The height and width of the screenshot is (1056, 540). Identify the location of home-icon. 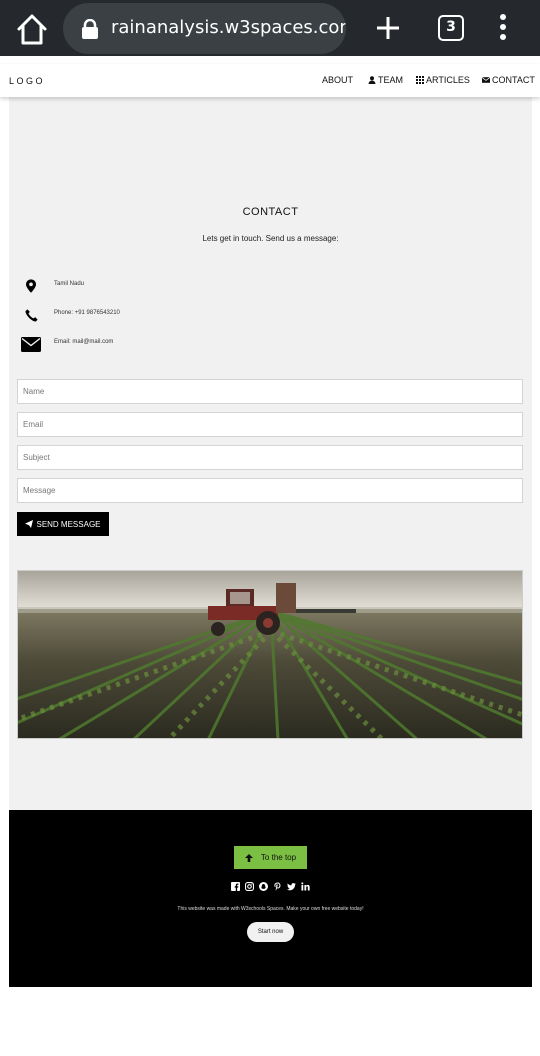
(32, 29).